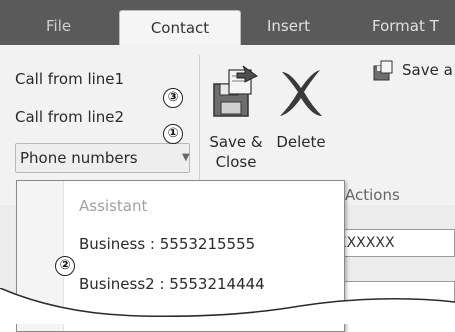  What do you see at coordinates (236, 120) in the screenshot?
I see `save-close-button: Save & Close` at bounding box center [236, 120].